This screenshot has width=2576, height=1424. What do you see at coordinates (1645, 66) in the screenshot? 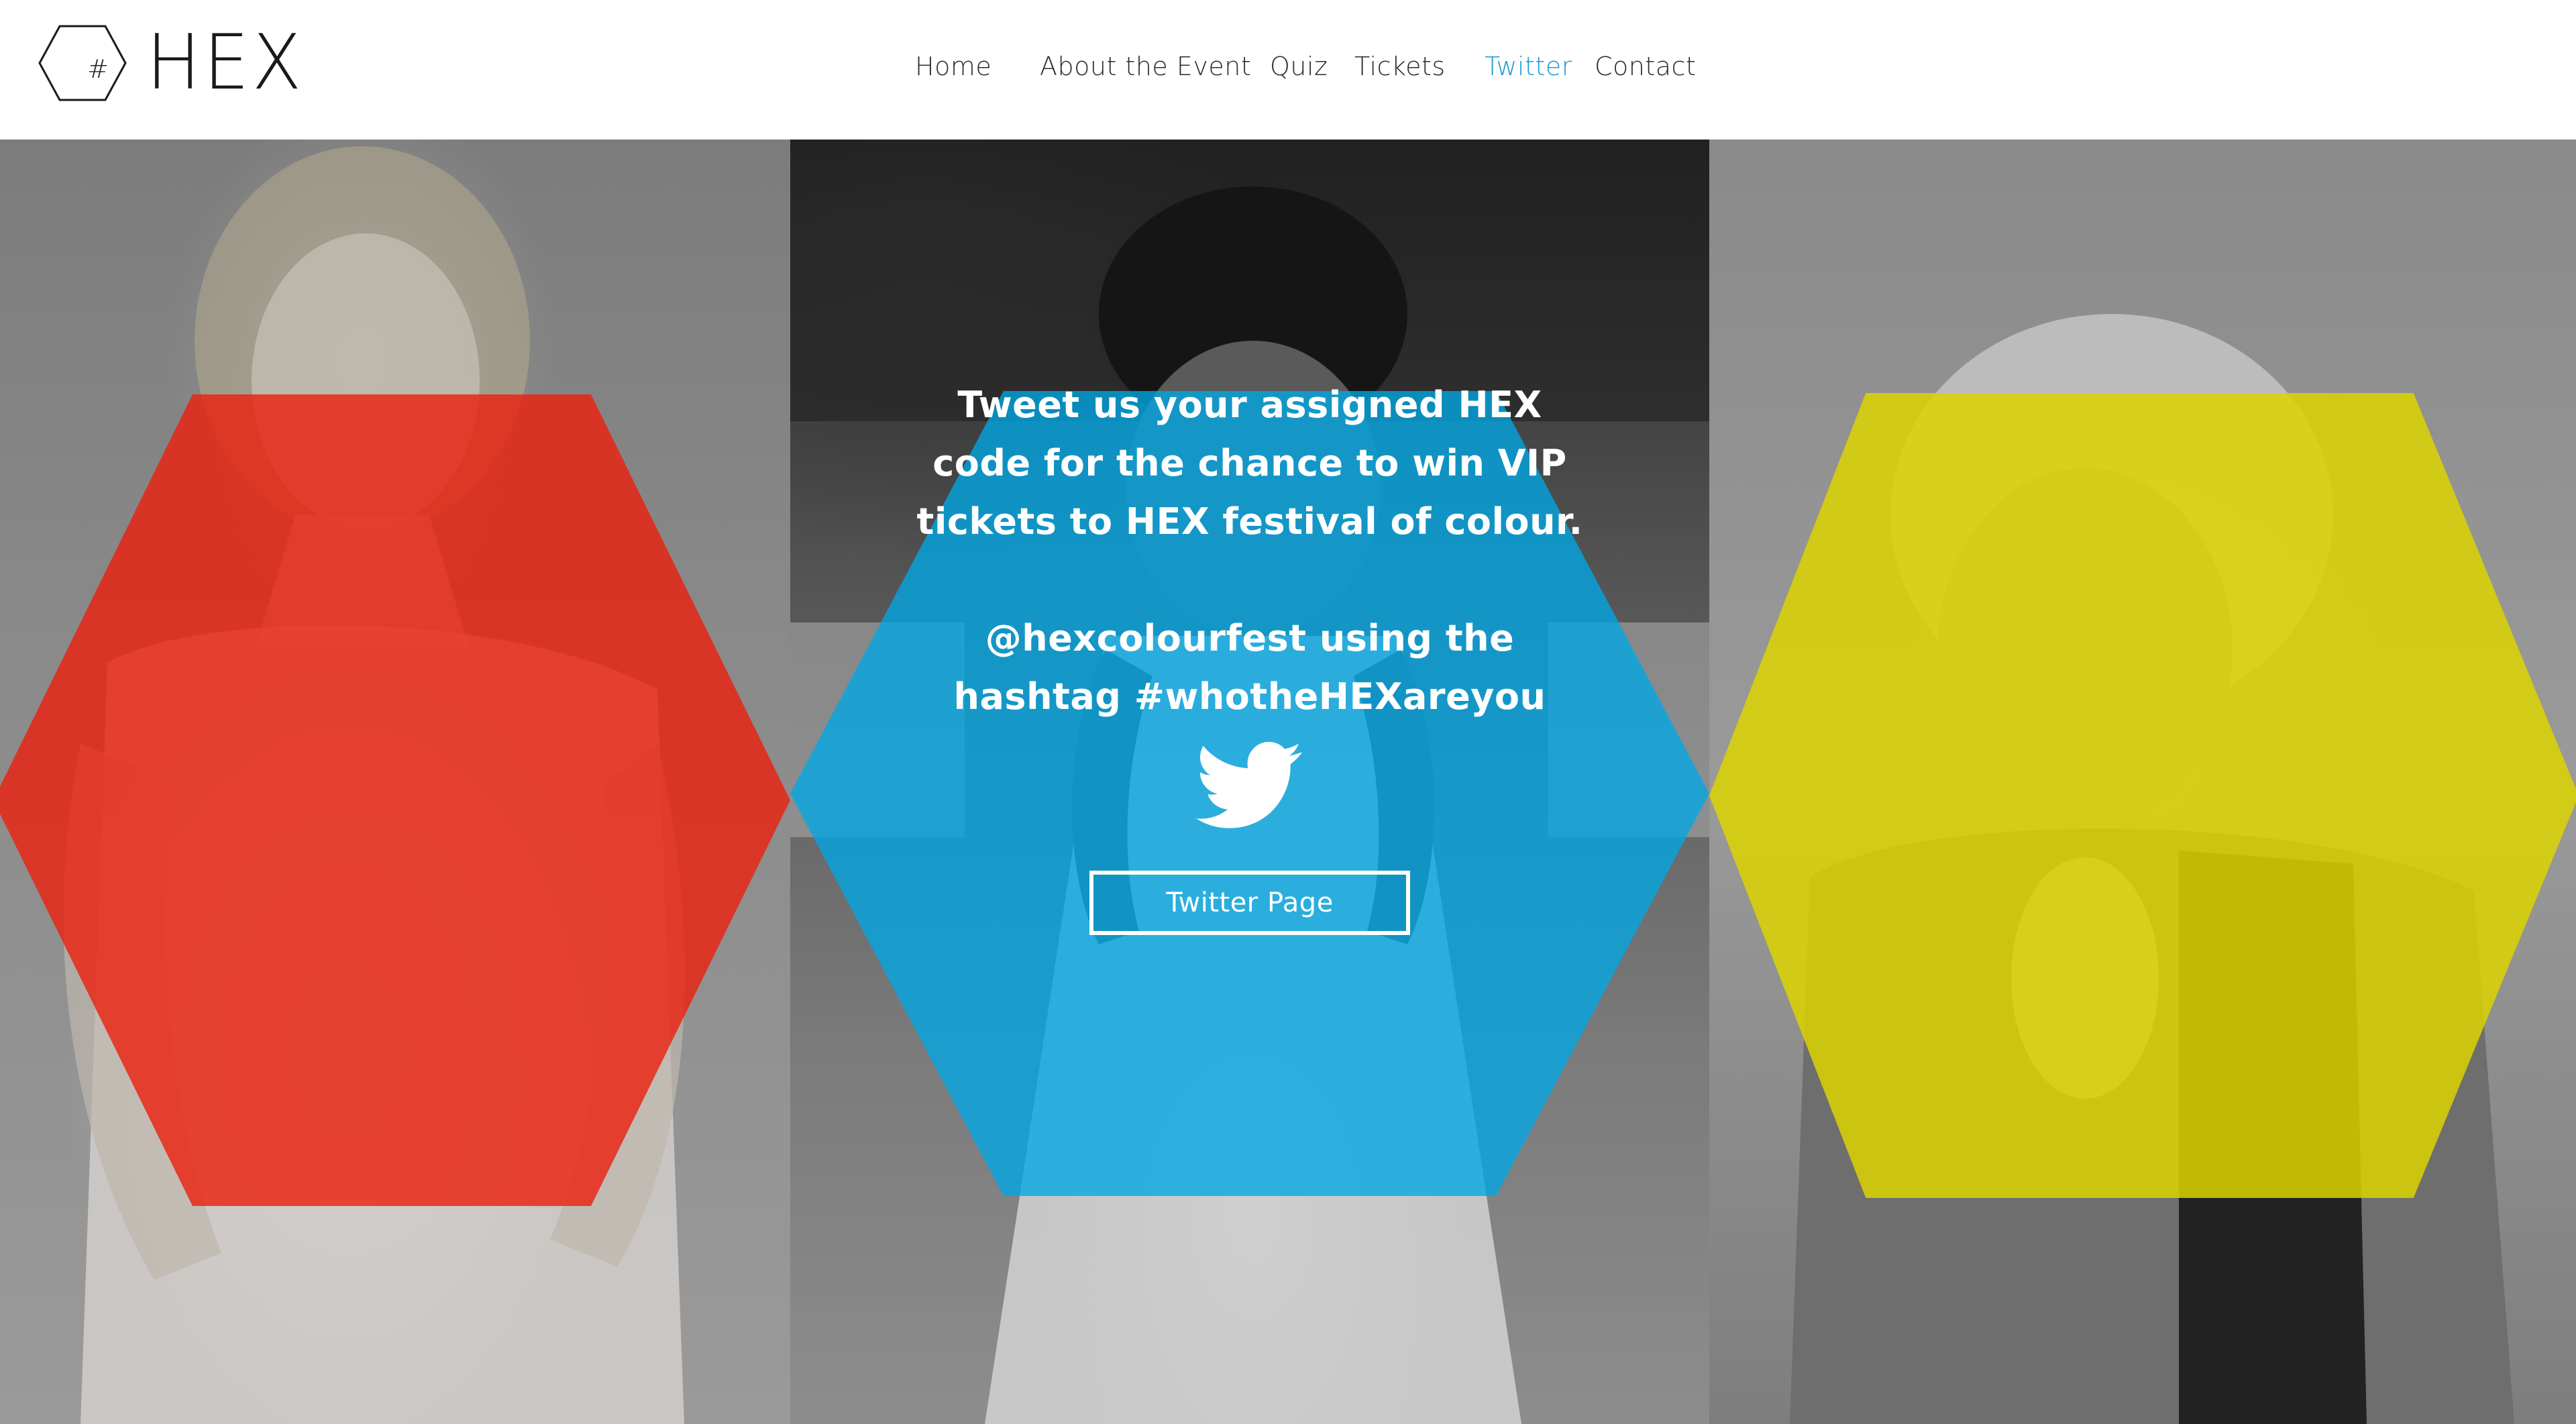
I see `nav-item-contact: Contact` at bounding box center [1645, 66].